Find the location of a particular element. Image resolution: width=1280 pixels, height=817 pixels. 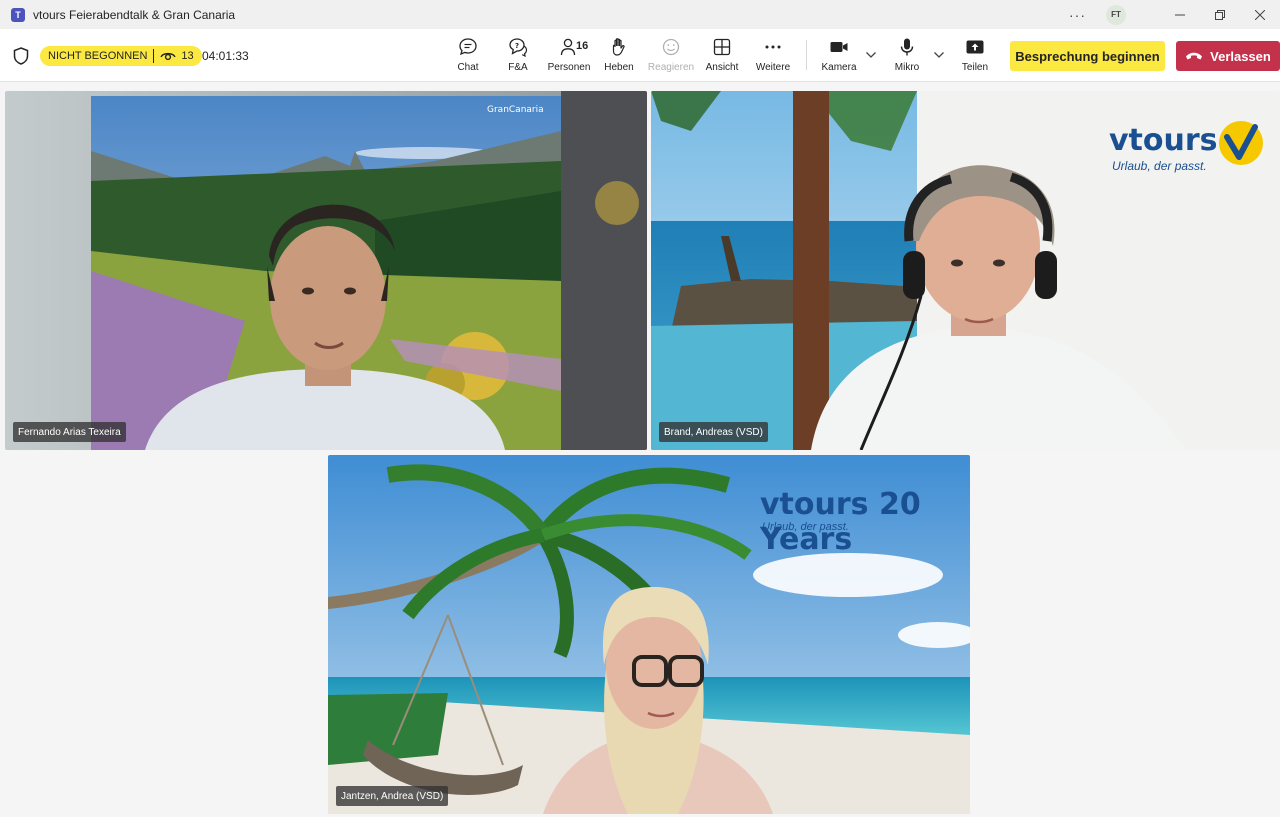

emoji-icon is located at coordinates (671, 47).